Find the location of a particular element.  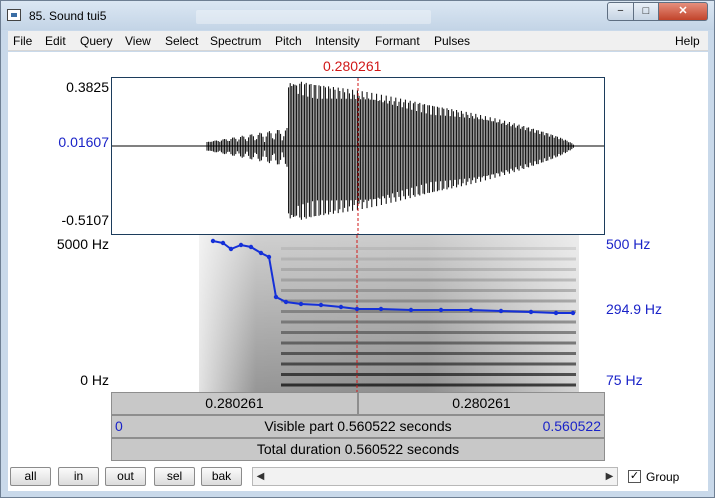

show-all-button: all is located at coordinates (30, 476).